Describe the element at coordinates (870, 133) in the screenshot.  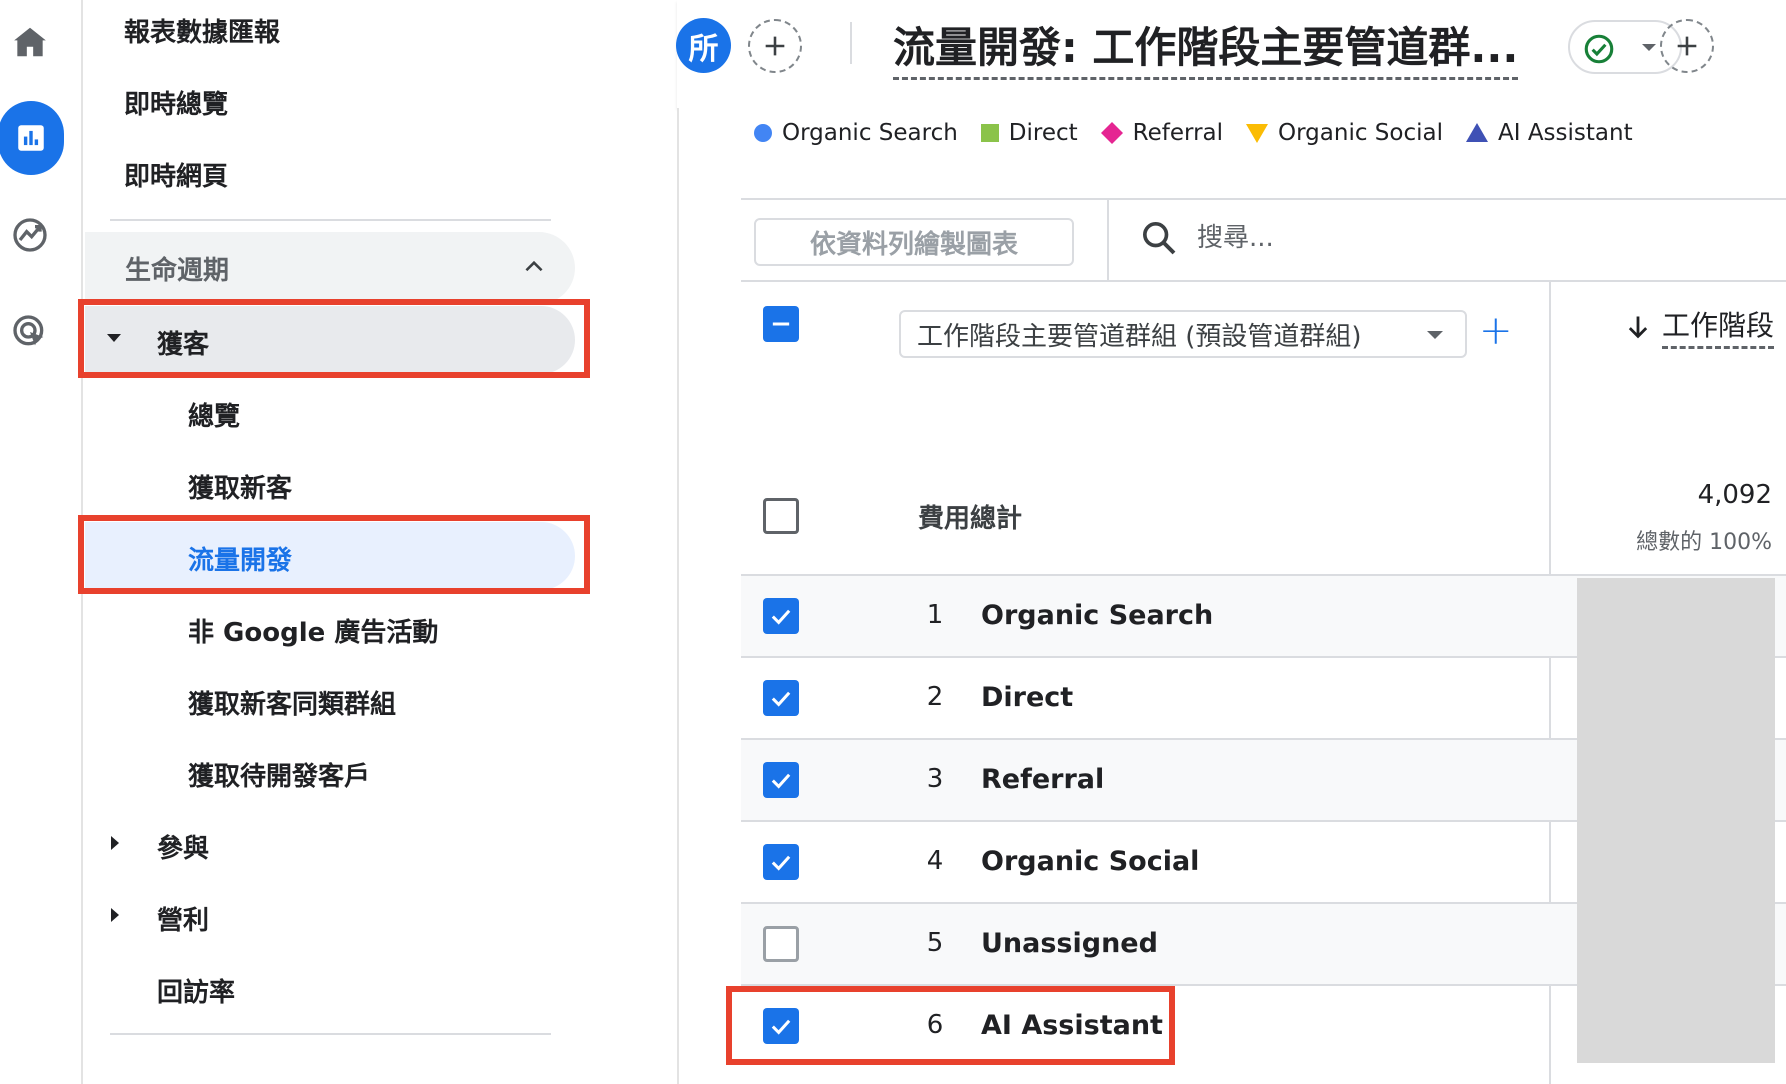
I see `legend-label: Organic Search` at that location.